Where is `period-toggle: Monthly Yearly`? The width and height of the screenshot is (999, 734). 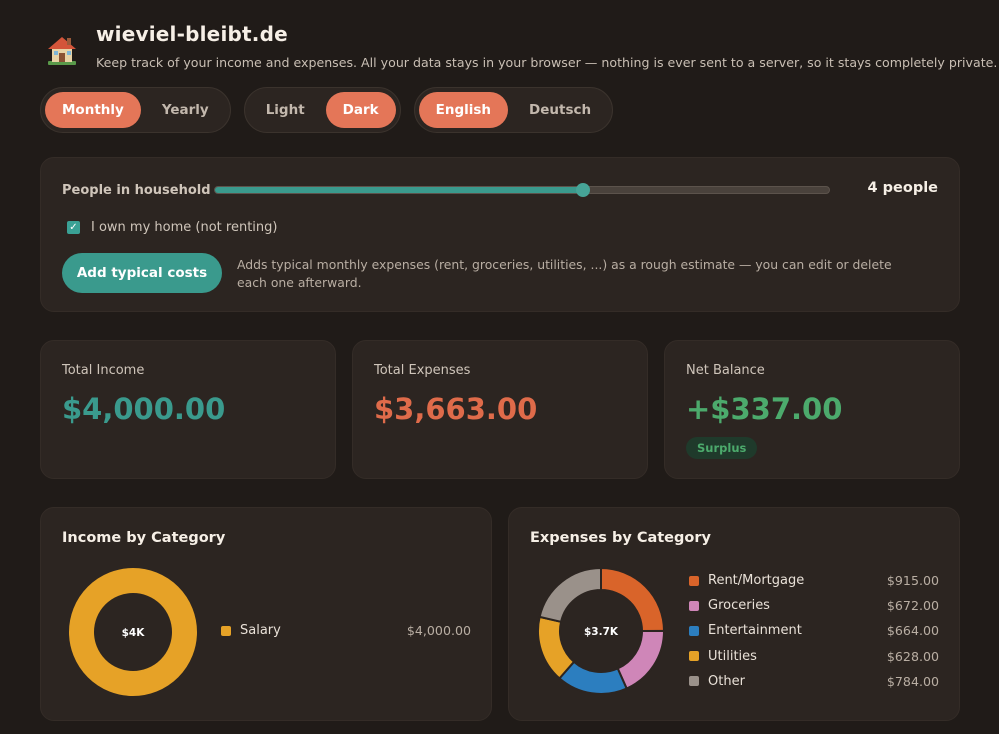 period-toggle: Monthly Yearly is located at coordinates (135, 110).